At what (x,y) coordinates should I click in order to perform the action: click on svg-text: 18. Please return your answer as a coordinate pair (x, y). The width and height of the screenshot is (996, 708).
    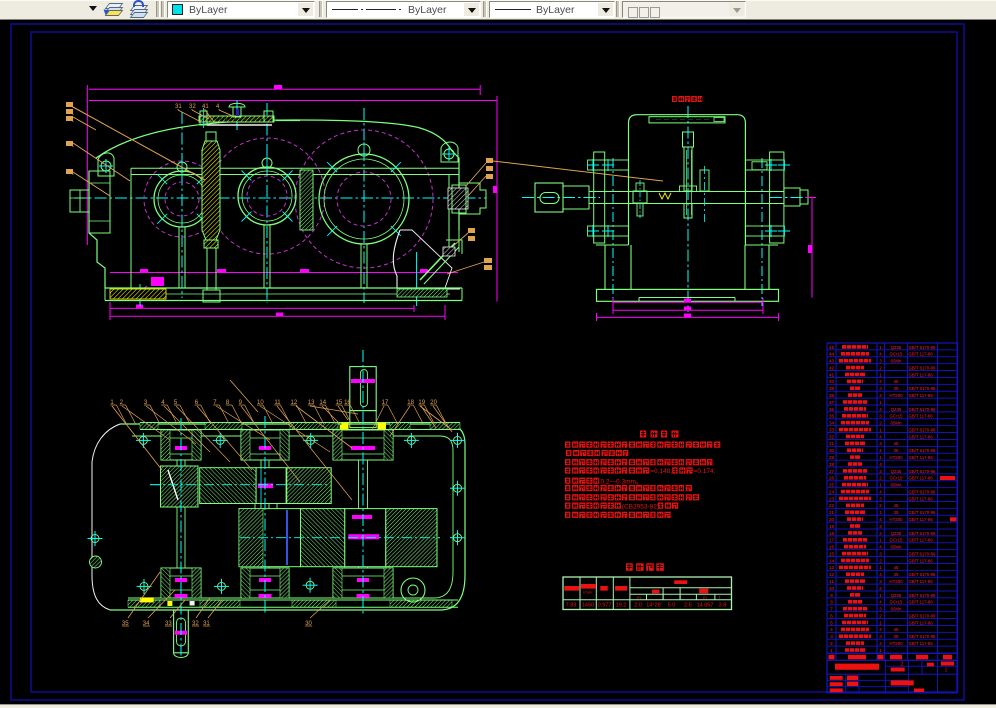
    Looking at the image, I should click on (832, 533).